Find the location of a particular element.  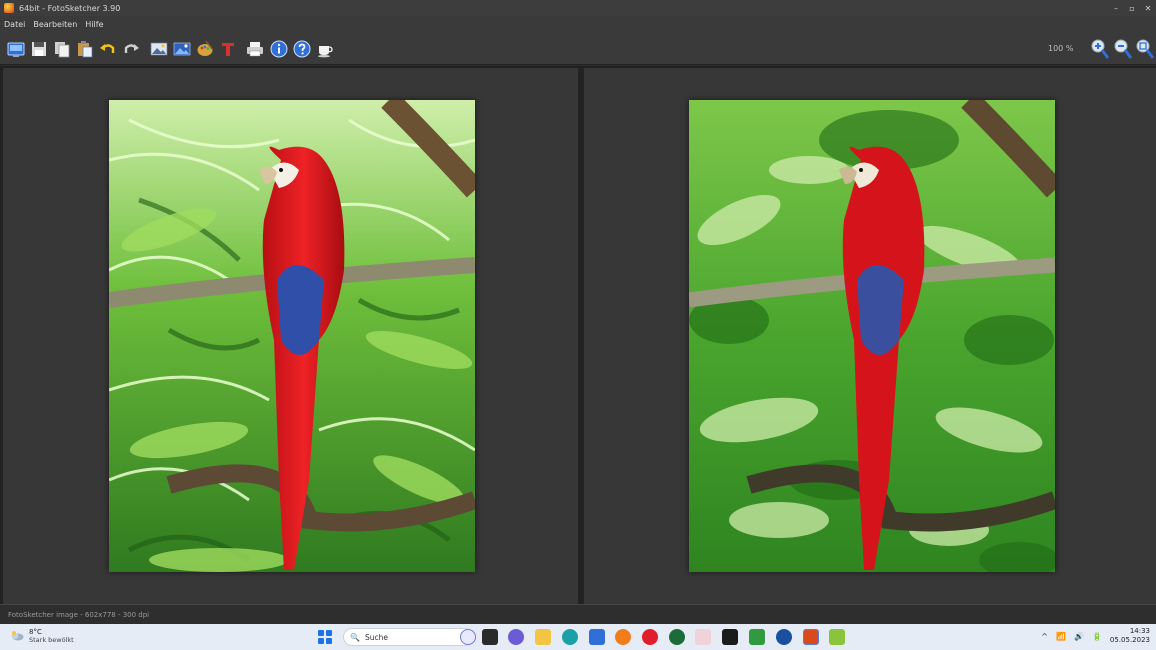

weather-condition: Stark bewölkt is located at coordinates (51, 640).